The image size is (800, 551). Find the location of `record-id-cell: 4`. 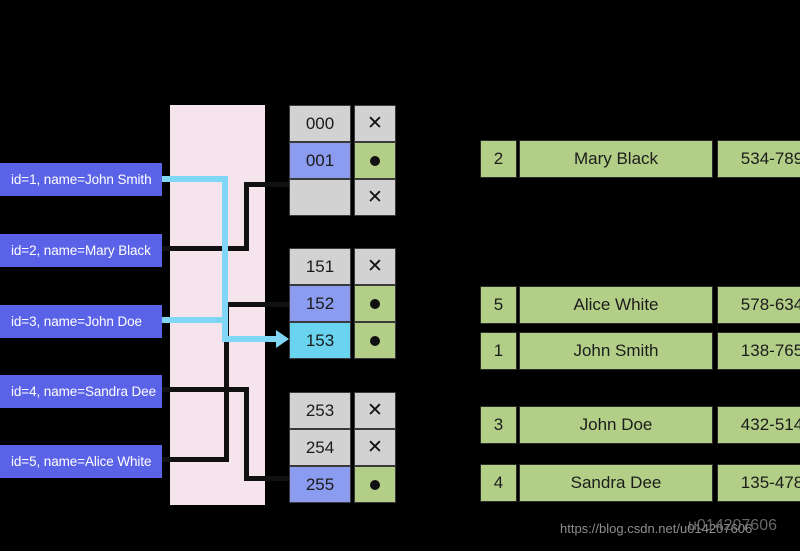

record-id-cell: 4 is located at coordinates (498, 483).